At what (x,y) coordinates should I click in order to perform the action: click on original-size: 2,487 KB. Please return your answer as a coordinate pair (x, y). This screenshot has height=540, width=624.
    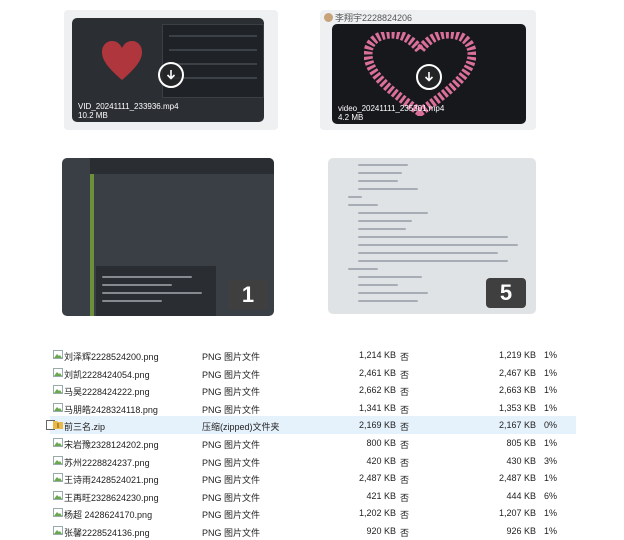
    Looking at the image, I should click on (517, 478).